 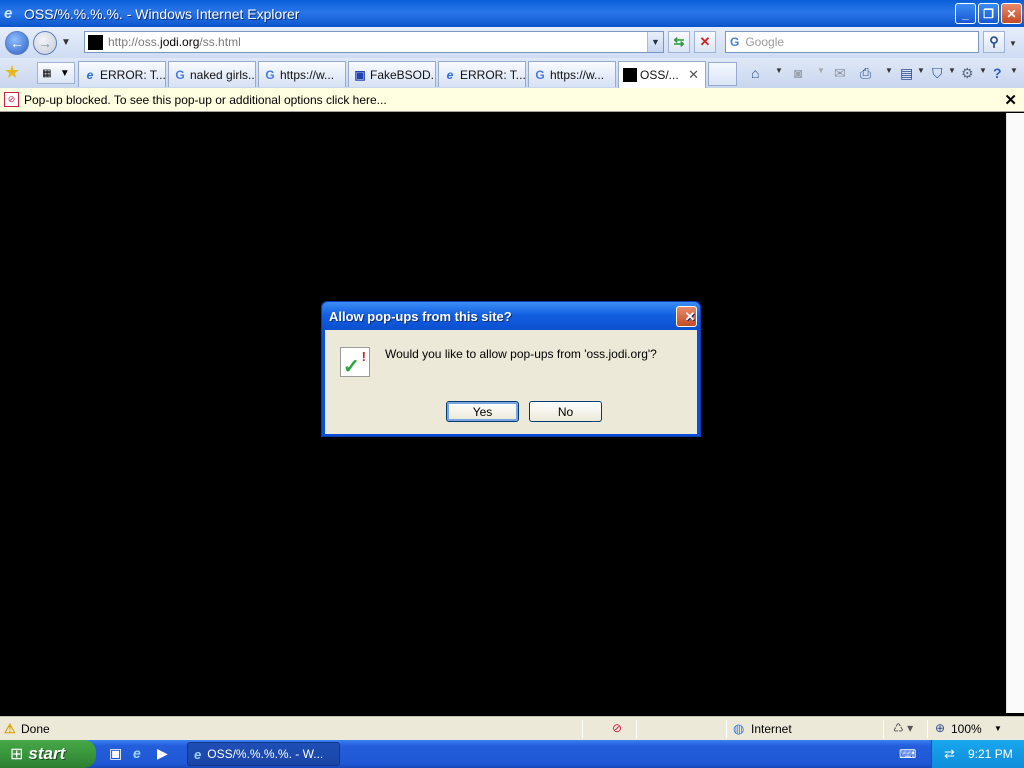 I want to click on new-tab-button, so click(x=722, y=74).